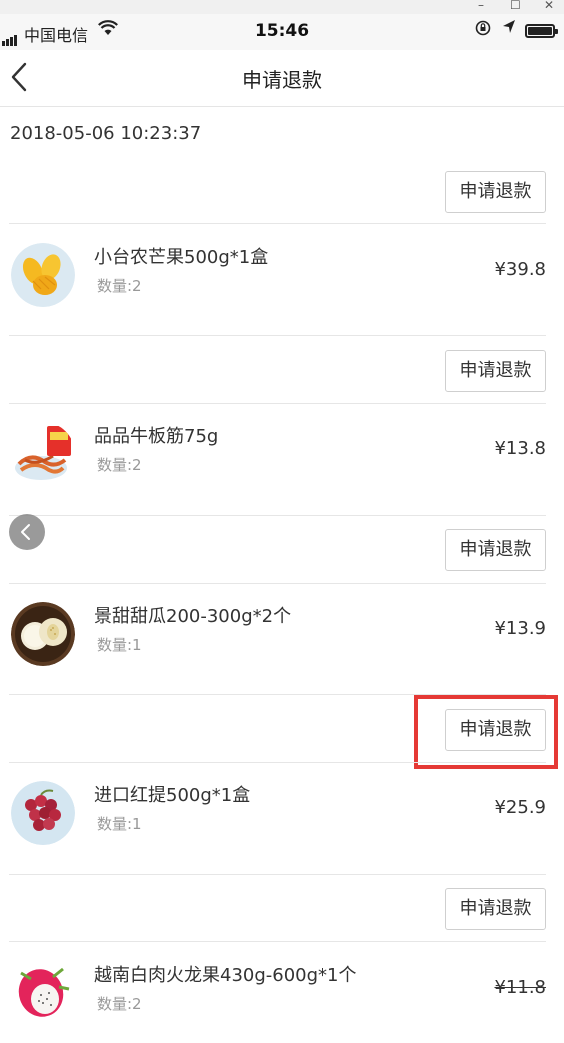  I want to click on product-name: 景甜甜瓜200-300g*2个, so click(193, 616).